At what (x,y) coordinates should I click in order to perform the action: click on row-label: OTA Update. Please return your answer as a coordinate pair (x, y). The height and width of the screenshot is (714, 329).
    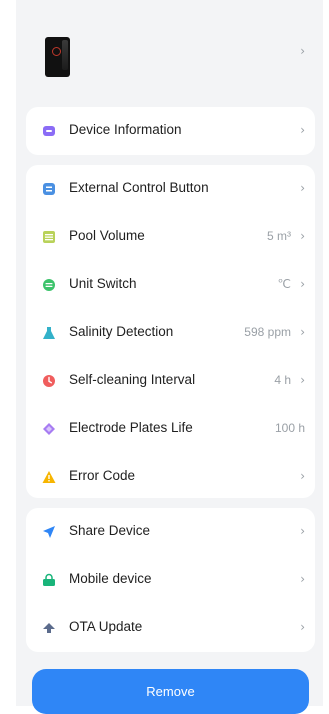
    Looking at the image, I should click on (106, 626).